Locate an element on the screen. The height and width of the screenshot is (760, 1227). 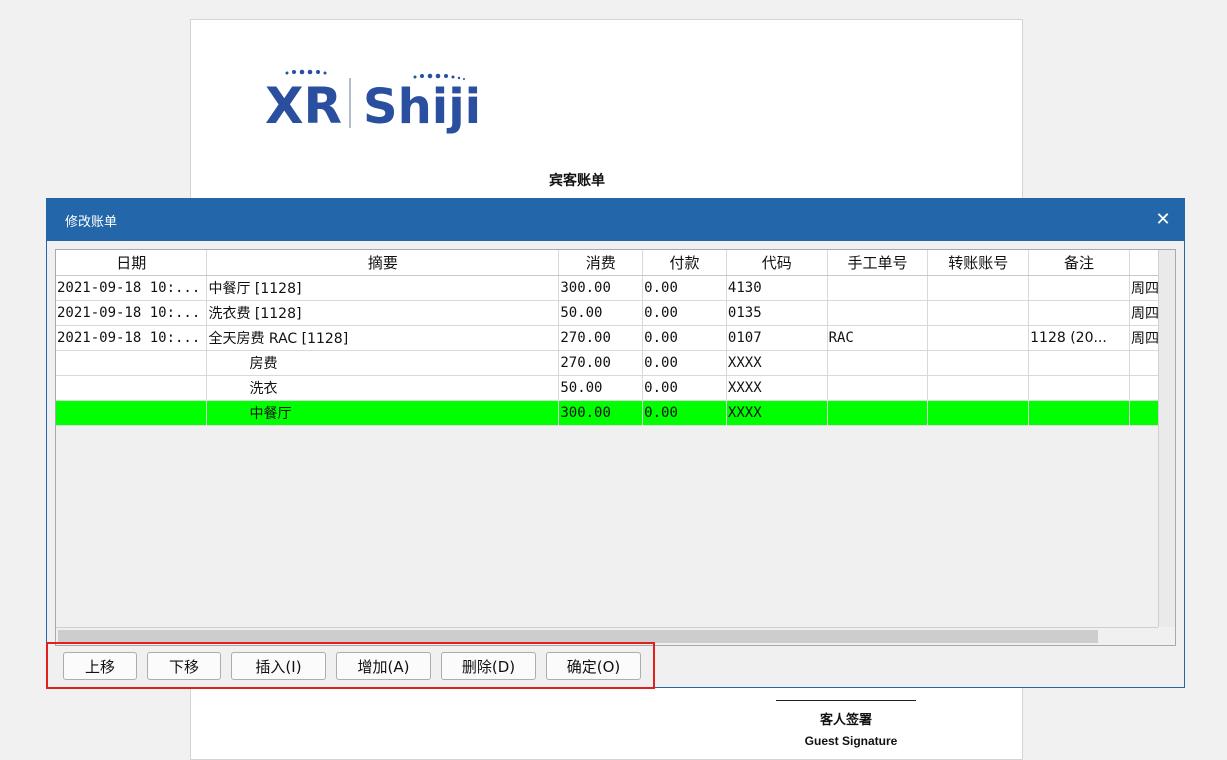
cell-manual-no: RAC is located at coordinates (878, 338).